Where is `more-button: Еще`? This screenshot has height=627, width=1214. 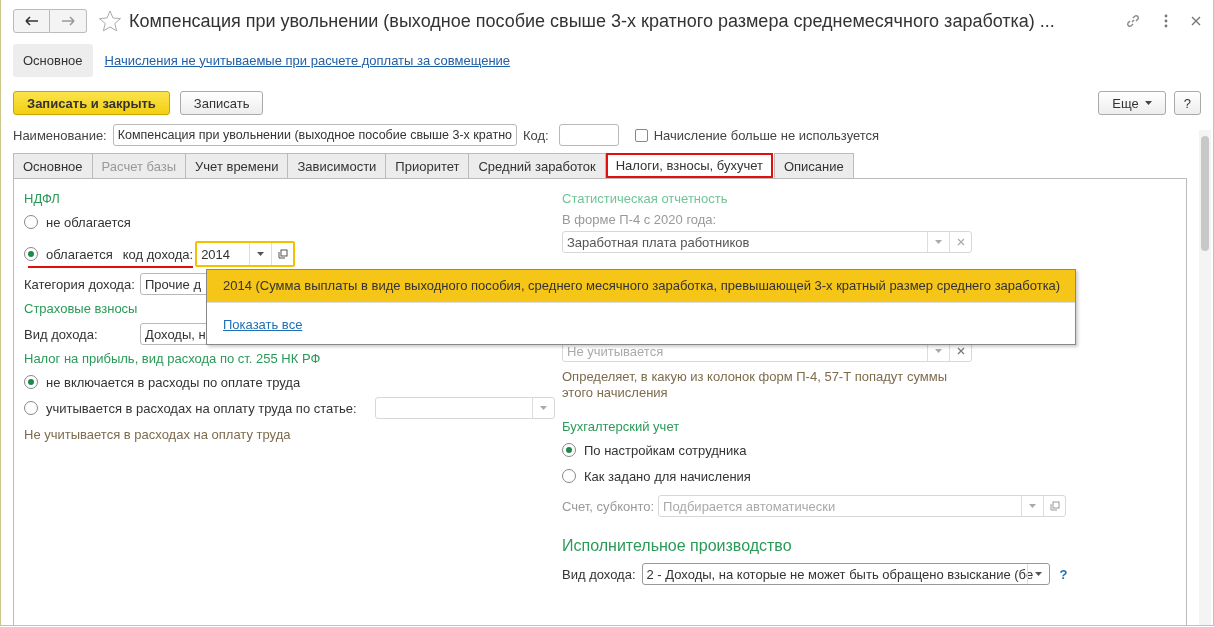 more-button: Еще is located at coordinates (1132, 103).